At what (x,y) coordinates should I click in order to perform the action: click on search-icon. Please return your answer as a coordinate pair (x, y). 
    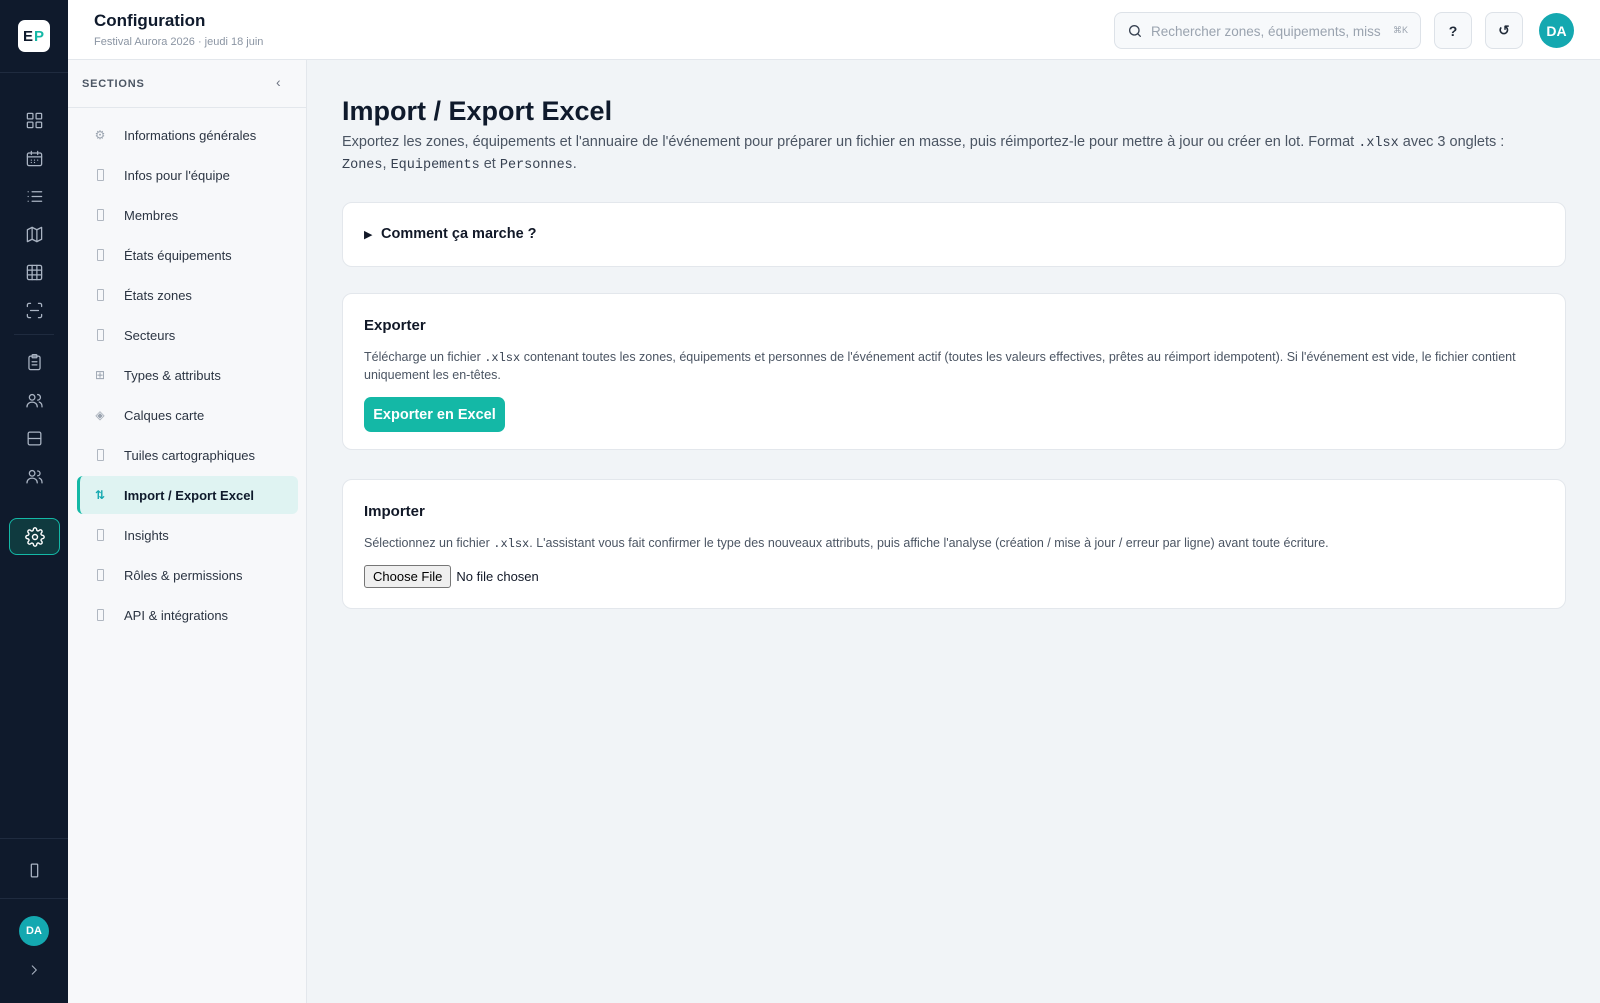
    Looking at the image, I should click on (1135, 31).